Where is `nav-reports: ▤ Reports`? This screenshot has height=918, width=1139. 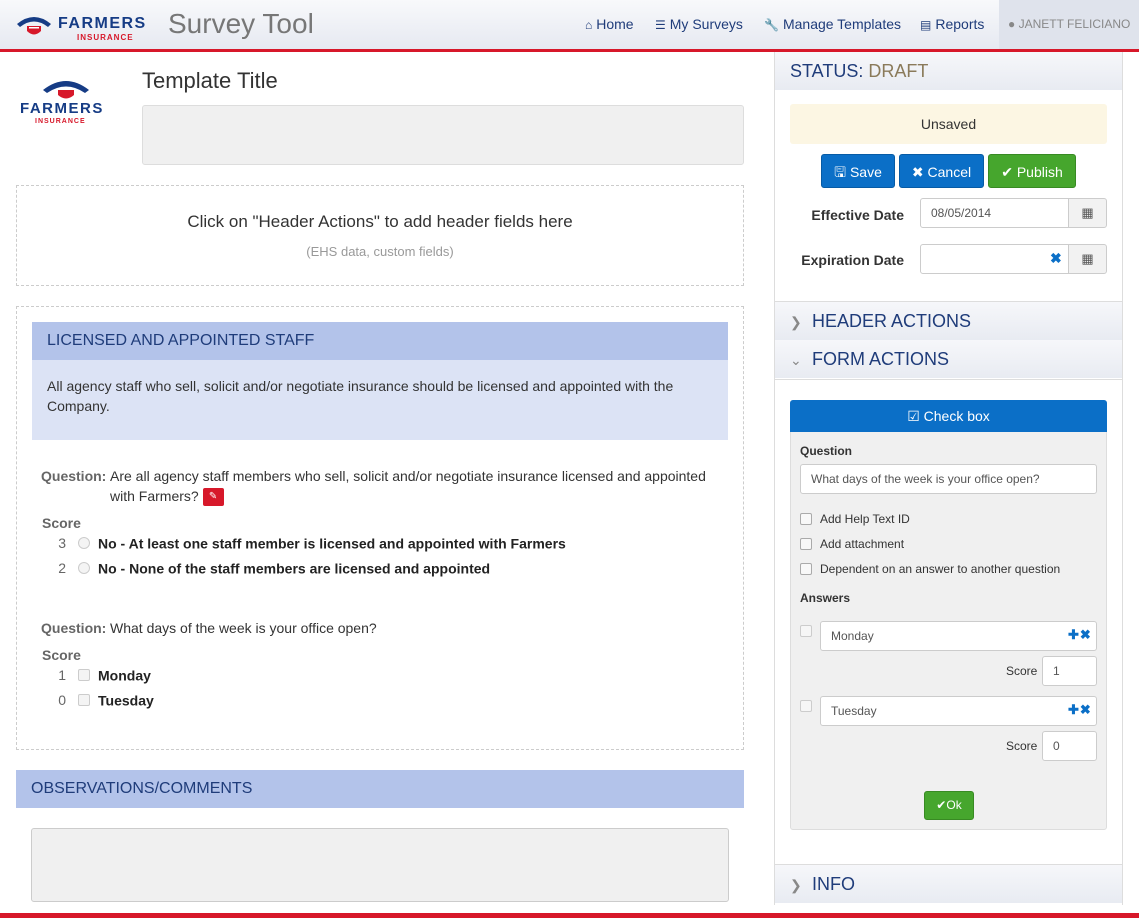 nav-reports: ▤ Reports is located at coordinates (952, 24).